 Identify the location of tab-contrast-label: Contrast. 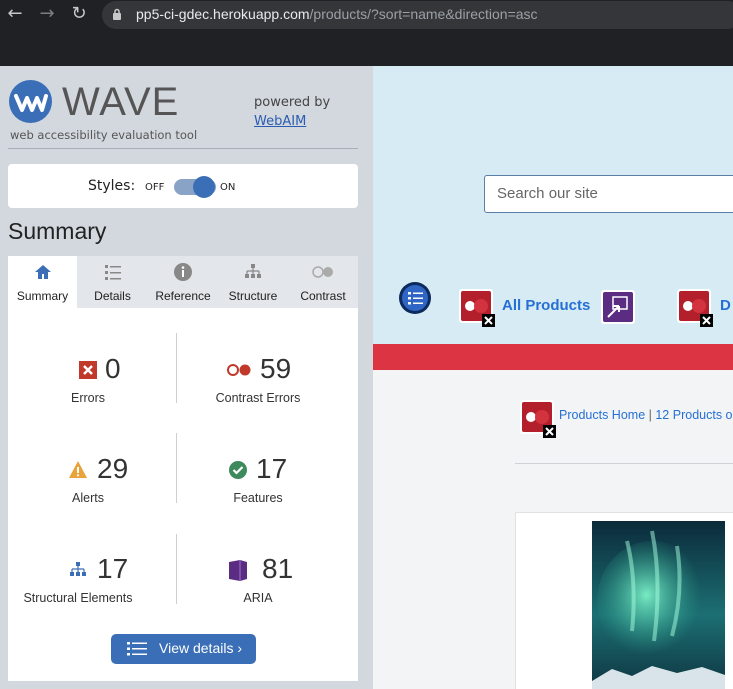
(323, 296).